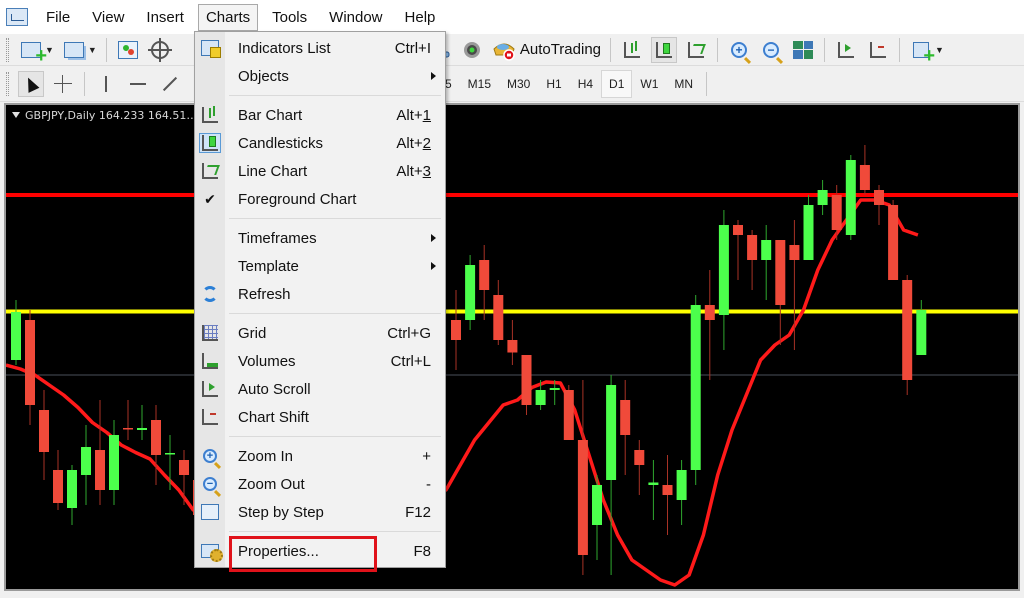 The height and width of the screenshot is (598, 1024). Describe the element at coordinates (553, 84) in the screenshot. I see `timeframe-h1: H1` at that location.